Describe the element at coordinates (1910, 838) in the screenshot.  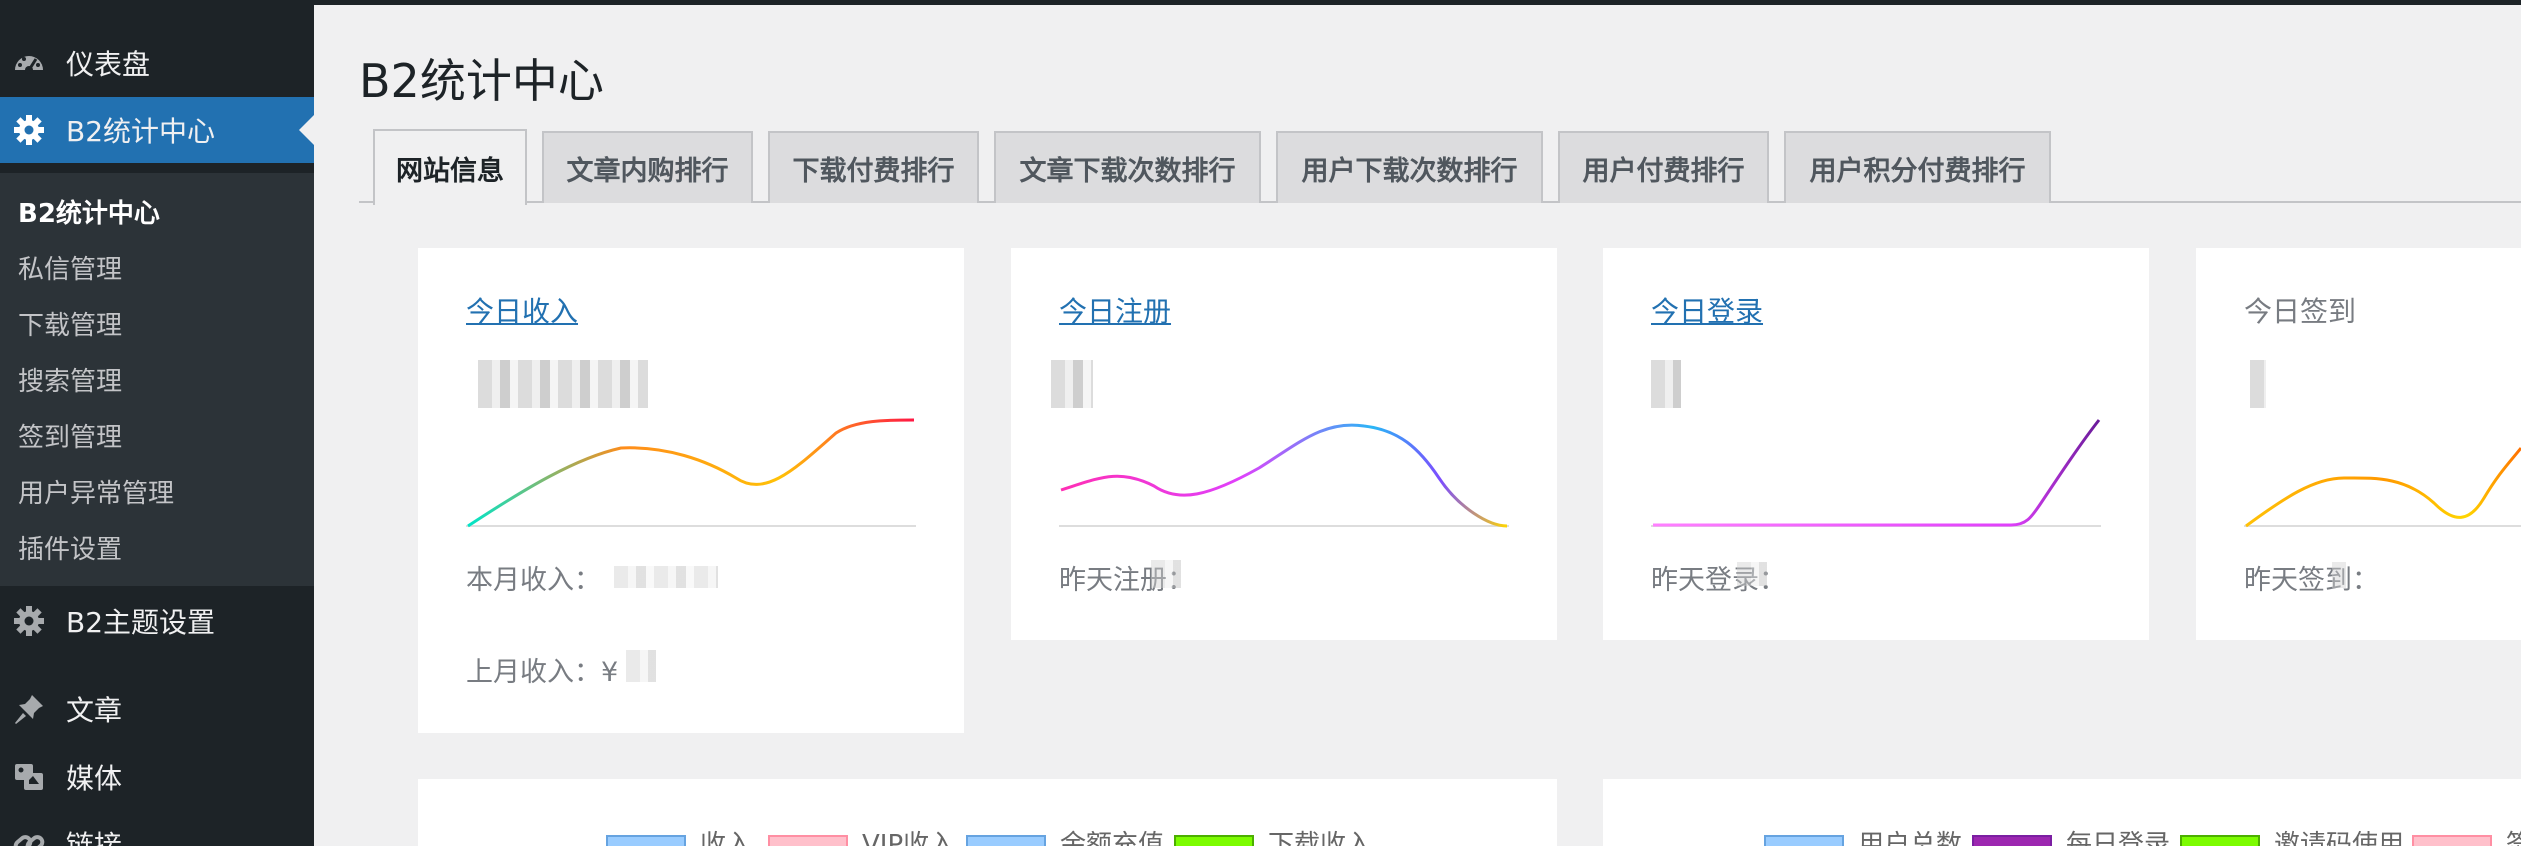
I see `legend-label: 用户总数` at that location.